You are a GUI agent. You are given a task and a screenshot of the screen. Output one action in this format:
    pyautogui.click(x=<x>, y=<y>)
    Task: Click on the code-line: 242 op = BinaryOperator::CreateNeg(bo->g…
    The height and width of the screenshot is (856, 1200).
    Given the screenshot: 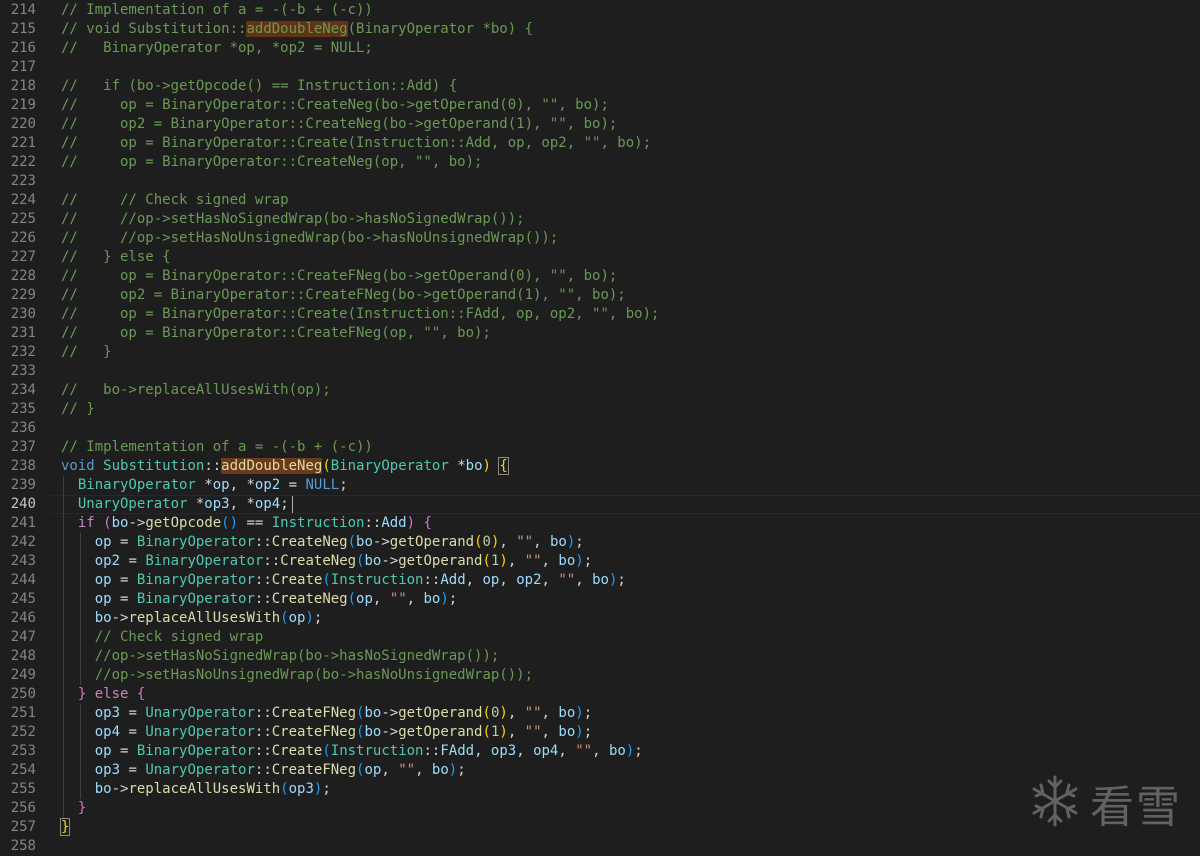 What is the action you would take?
    pyautogui.click(x=600, y=542)
    